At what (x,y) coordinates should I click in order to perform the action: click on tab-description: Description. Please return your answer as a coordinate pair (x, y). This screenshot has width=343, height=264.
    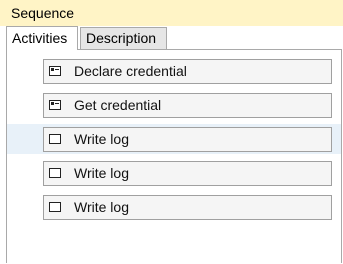
    Looking at the image, I should click on (123, 38).